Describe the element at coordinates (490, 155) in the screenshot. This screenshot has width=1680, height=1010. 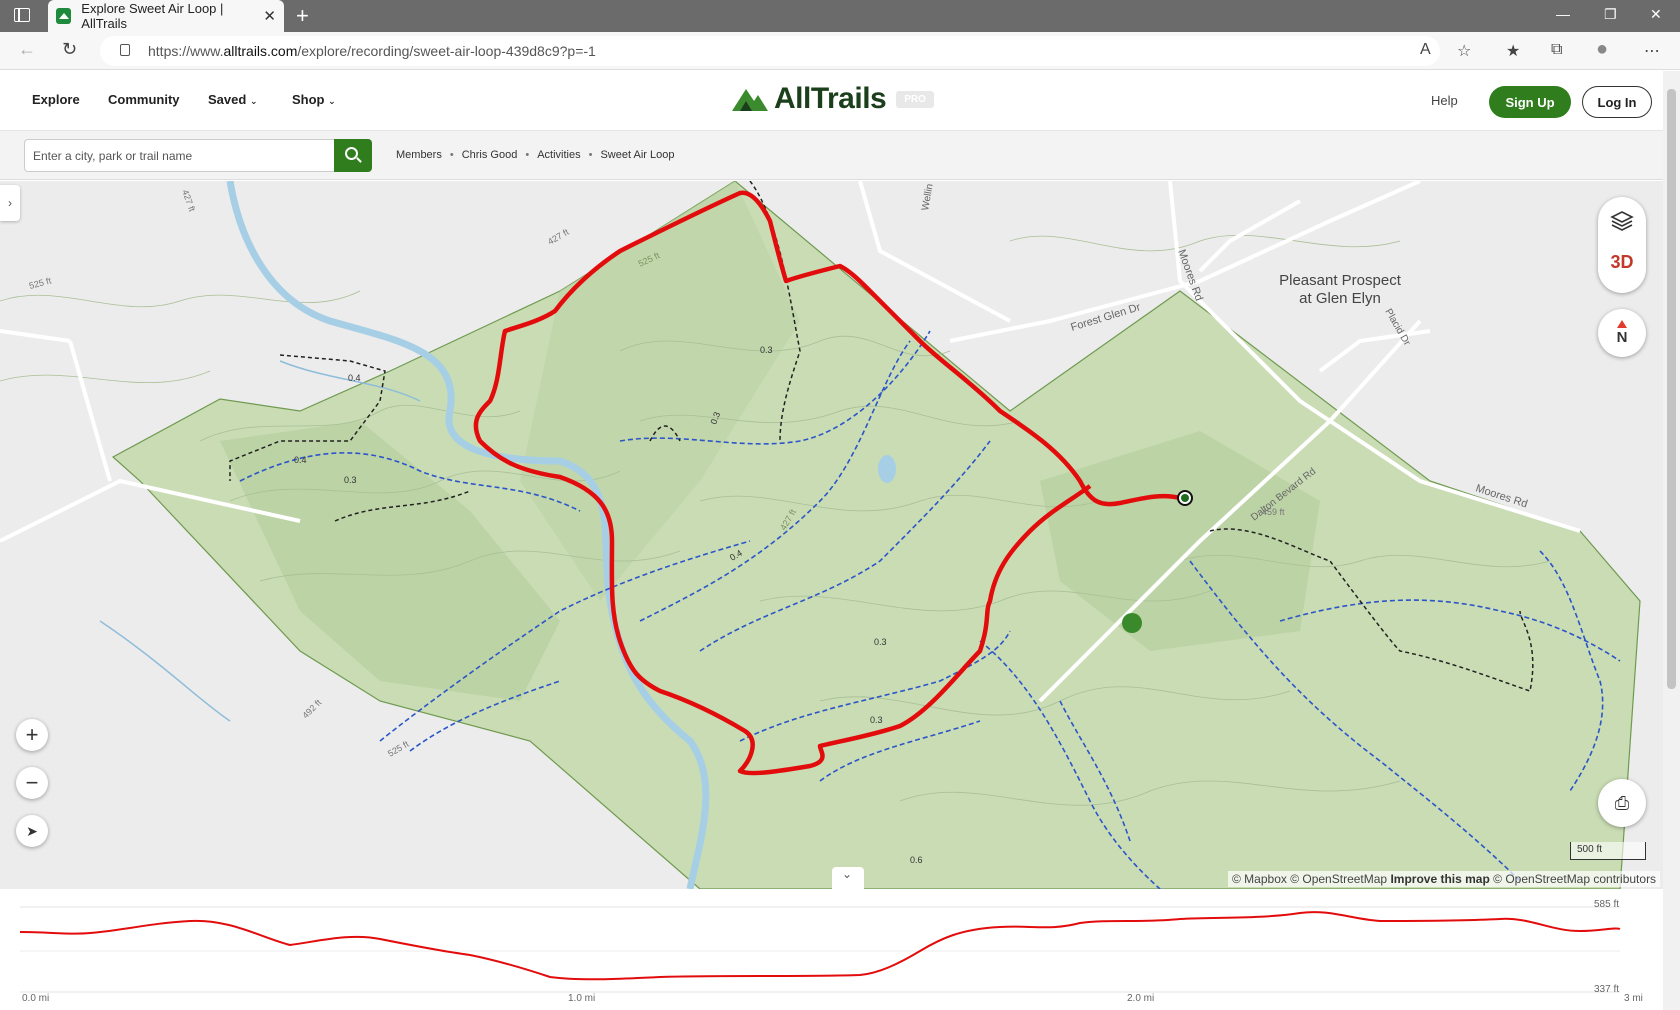
I see `breadcrumb-user: Chris Good` at that location.